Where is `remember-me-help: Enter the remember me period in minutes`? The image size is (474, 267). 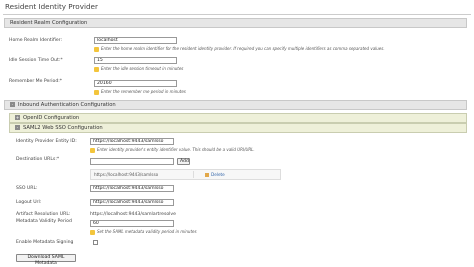
remember-me-help: Enter the remember me period in minutes is located at coordinates (140, 92).